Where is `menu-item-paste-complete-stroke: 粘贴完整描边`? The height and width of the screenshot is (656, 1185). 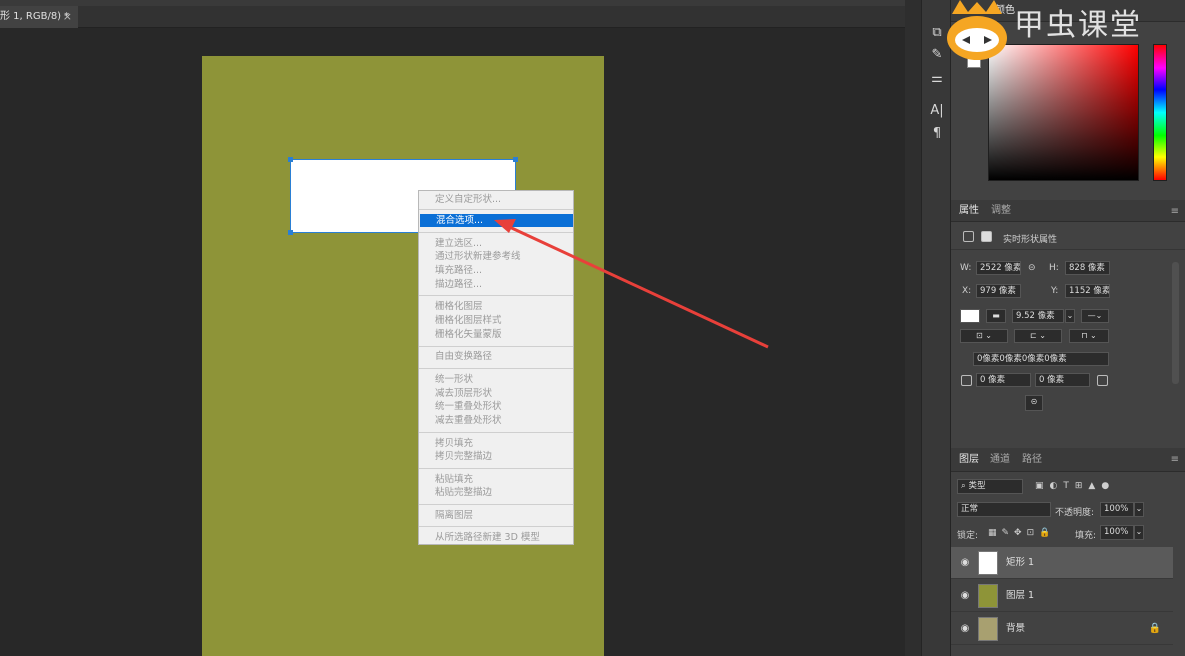
menu-item-paste-complete-stroke: 粘贴完整描边 is located at coordinates (496, 492).